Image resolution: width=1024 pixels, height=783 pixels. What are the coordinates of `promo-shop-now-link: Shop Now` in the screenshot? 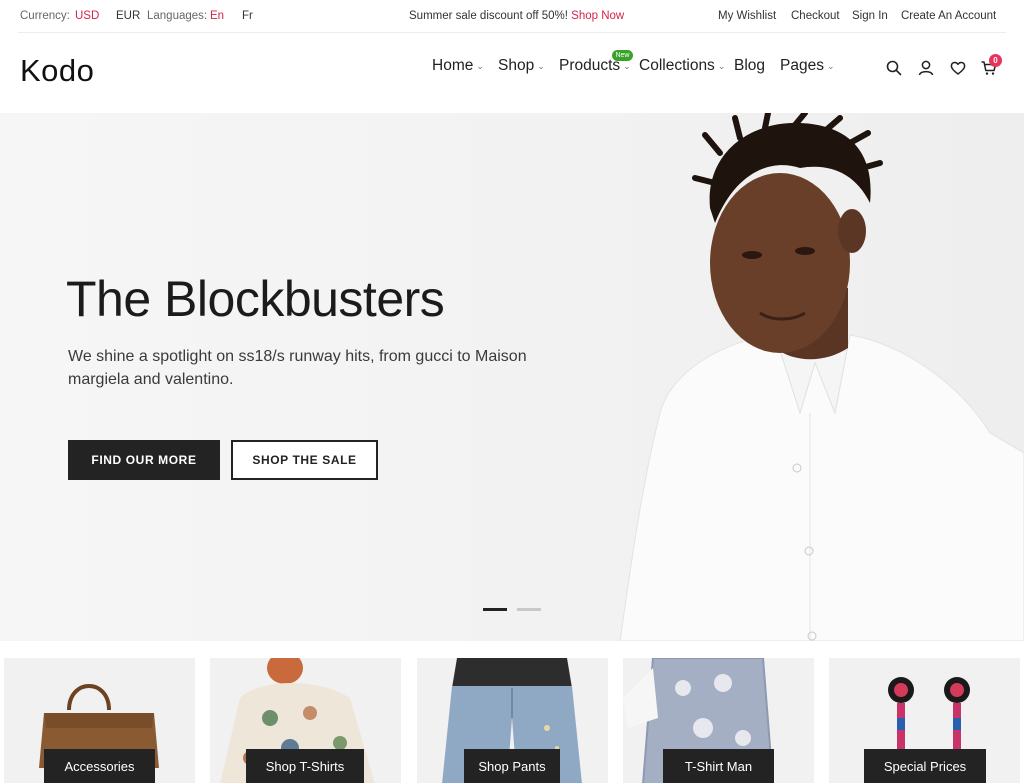 It's located at (597, 16).